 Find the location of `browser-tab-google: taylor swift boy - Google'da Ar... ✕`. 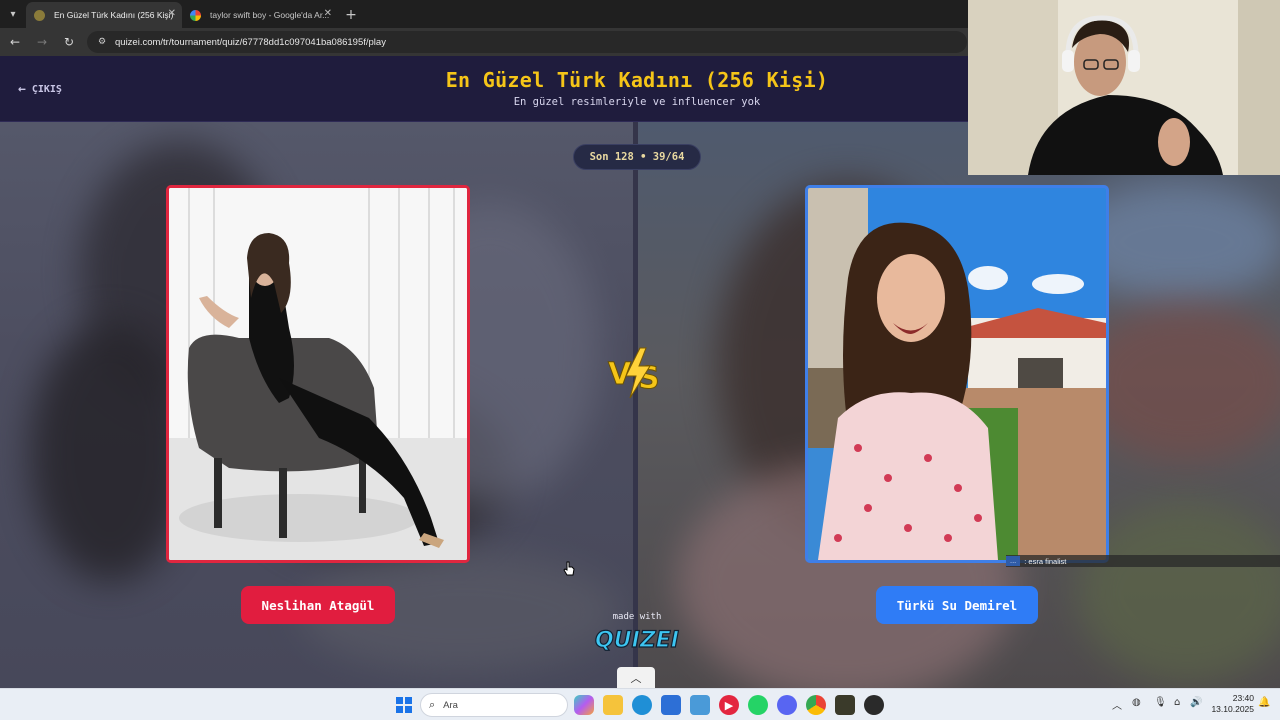

browser-tab-google: taylor swift boy - Google'da Ar... ✕ is located at coordinates (260, 15).